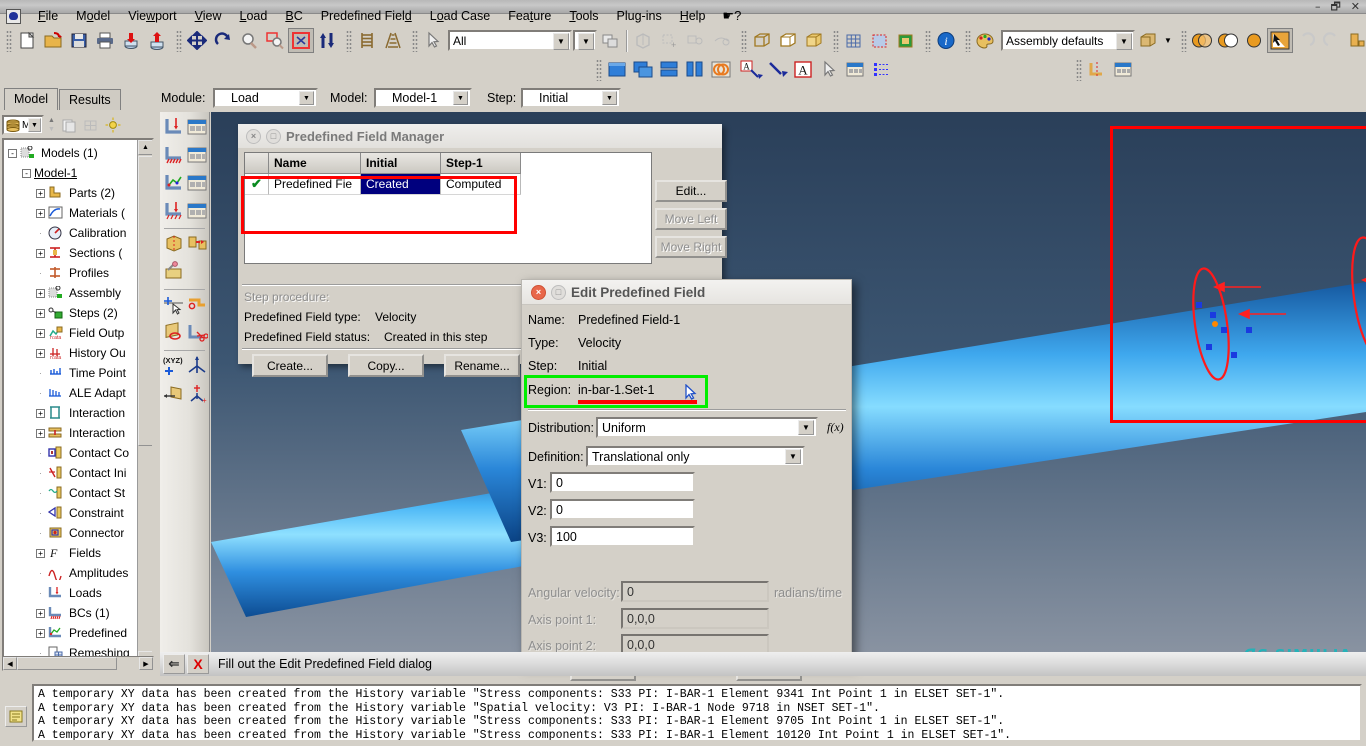 The image size is (1366, 746). I want to click on tree-item-profiles: · Profiles, so click(73, 273).